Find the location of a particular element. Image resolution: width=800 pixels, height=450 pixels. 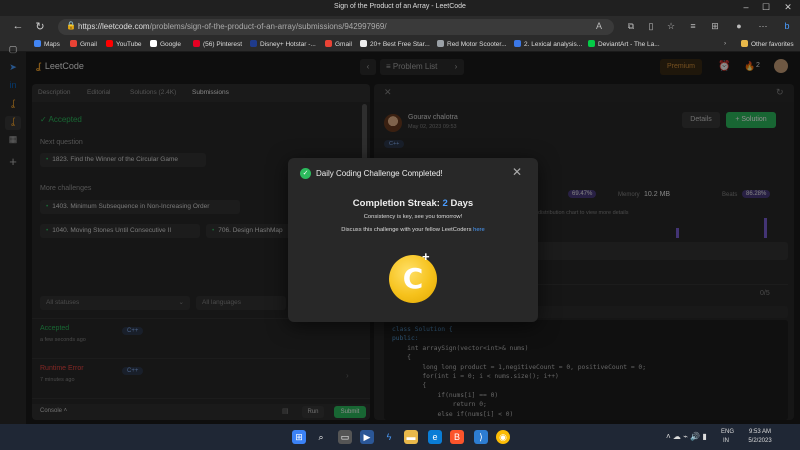

maximize-icon: ☐ is located at coordinates (766, 7).